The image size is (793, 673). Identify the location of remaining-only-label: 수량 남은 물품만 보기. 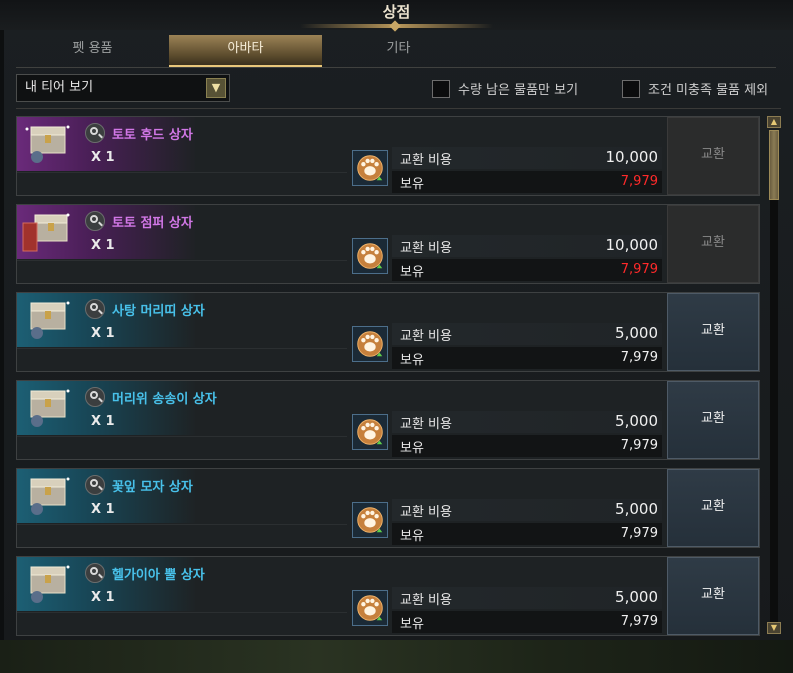
(518, 90).